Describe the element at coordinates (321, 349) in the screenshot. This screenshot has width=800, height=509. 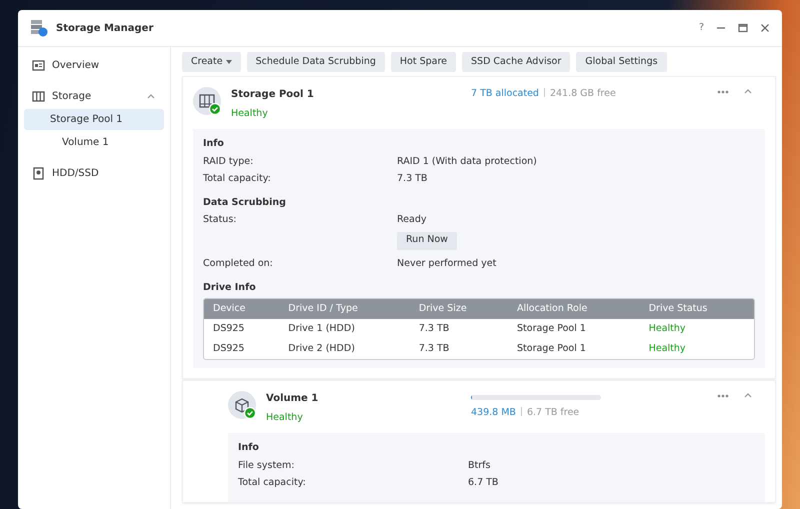
I see `table-cell-text: Drive 2 (HDD)` at that location.